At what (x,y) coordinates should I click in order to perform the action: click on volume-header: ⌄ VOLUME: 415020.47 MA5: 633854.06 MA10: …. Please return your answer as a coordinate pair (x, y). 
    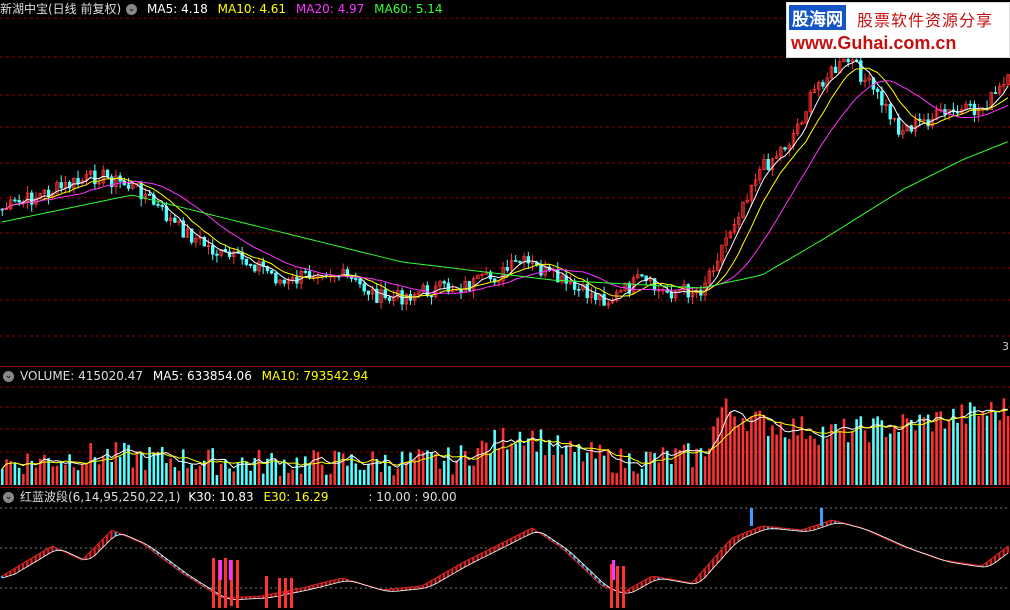
    Looking at the image, I should click on (187, 376).